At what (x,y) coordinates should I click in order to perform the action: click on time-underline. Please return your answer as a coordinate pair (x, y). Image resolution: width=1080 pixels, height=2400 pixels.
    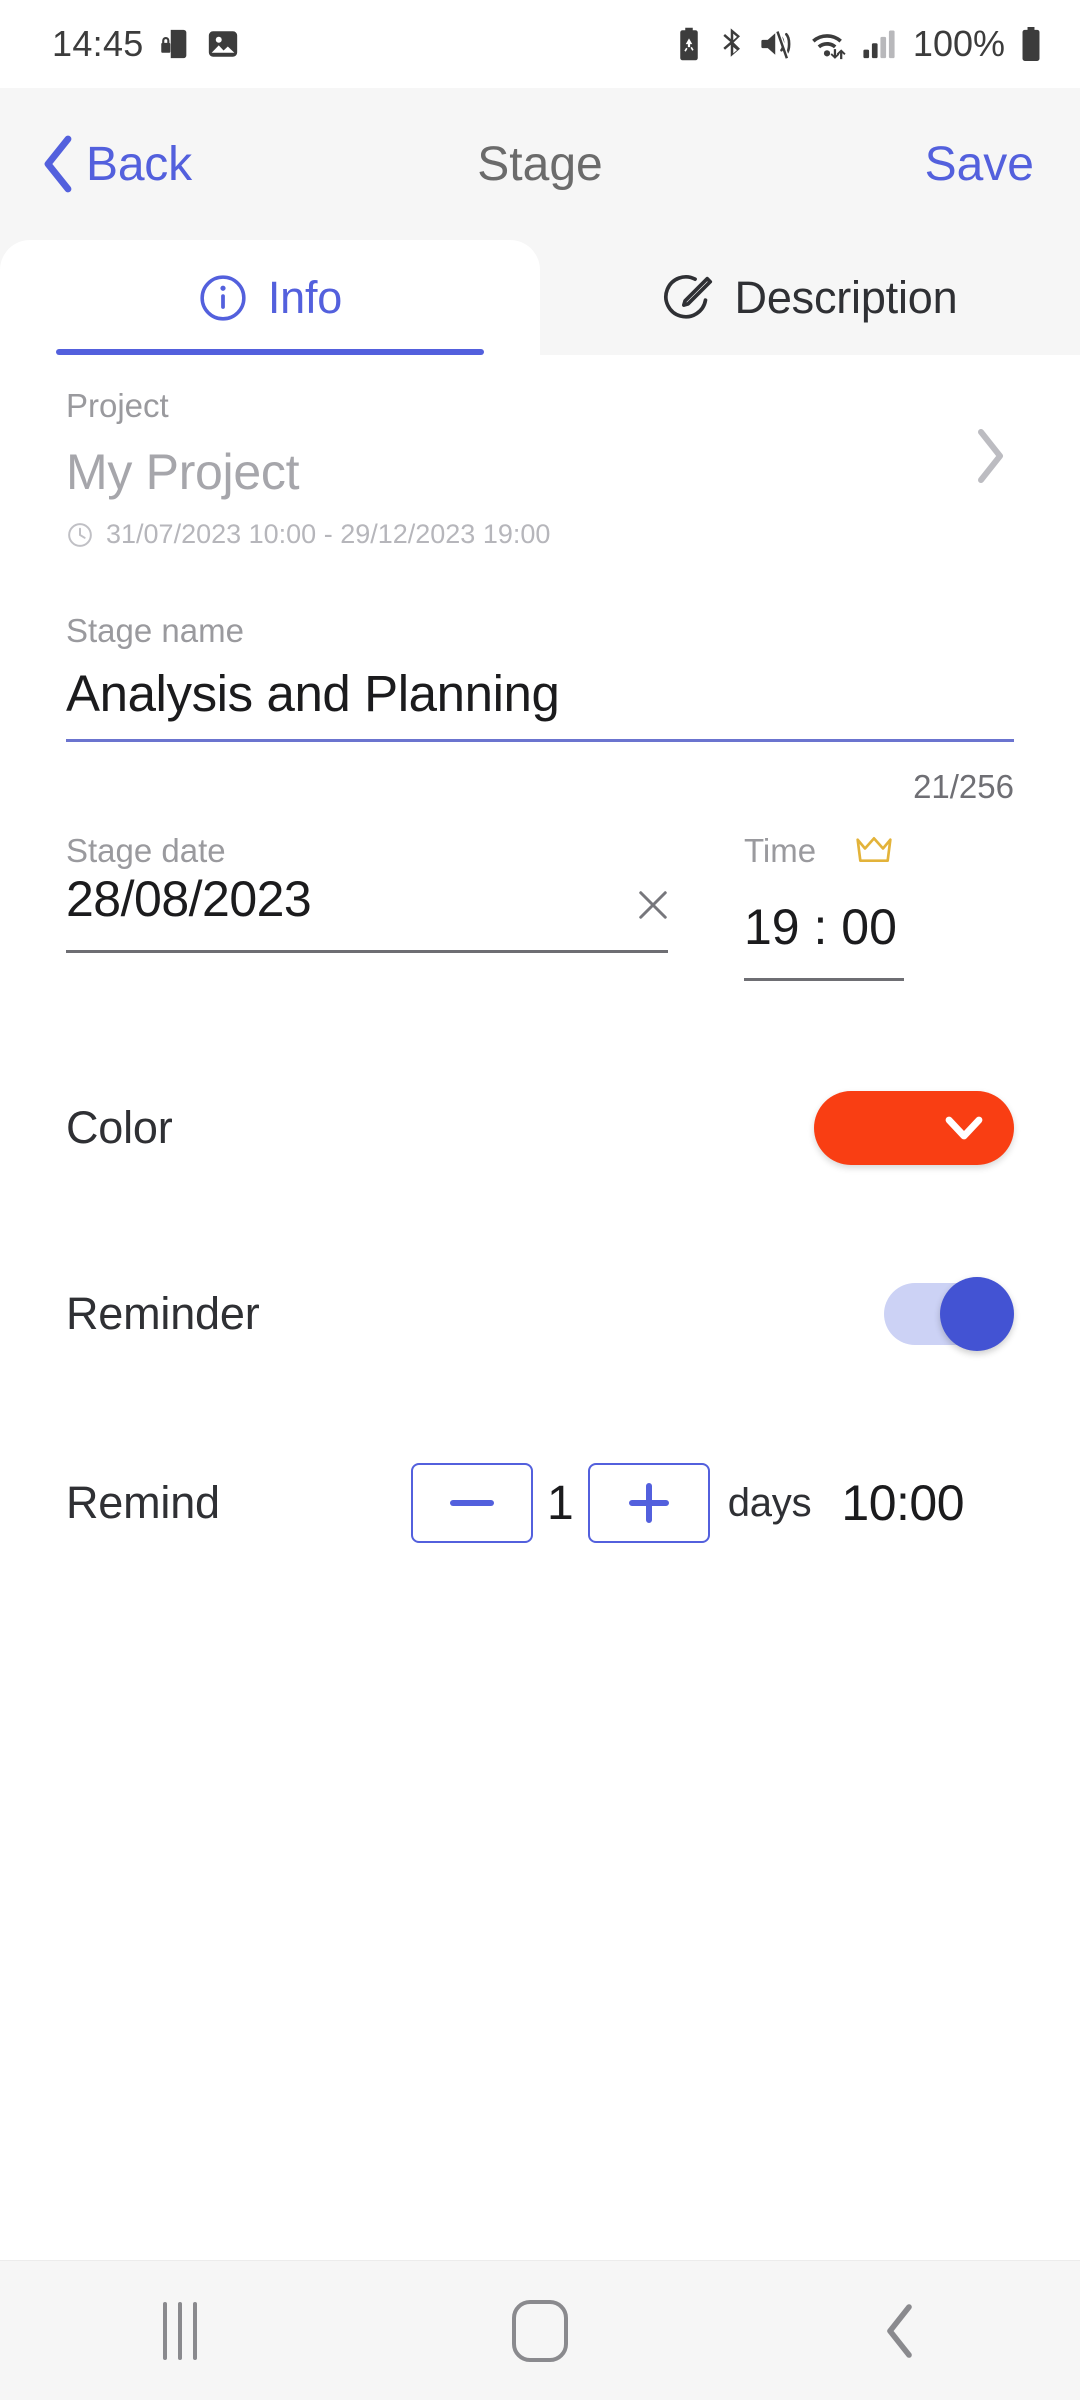
    Looking at the image, I should click on (824, 979).